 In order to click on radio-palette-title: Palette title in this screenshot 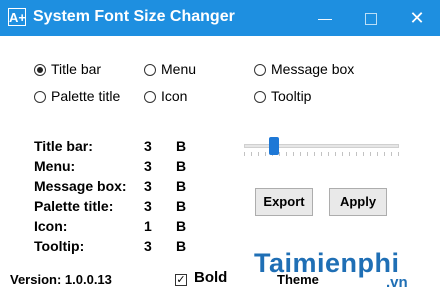, I will do `click(77, 96)`.